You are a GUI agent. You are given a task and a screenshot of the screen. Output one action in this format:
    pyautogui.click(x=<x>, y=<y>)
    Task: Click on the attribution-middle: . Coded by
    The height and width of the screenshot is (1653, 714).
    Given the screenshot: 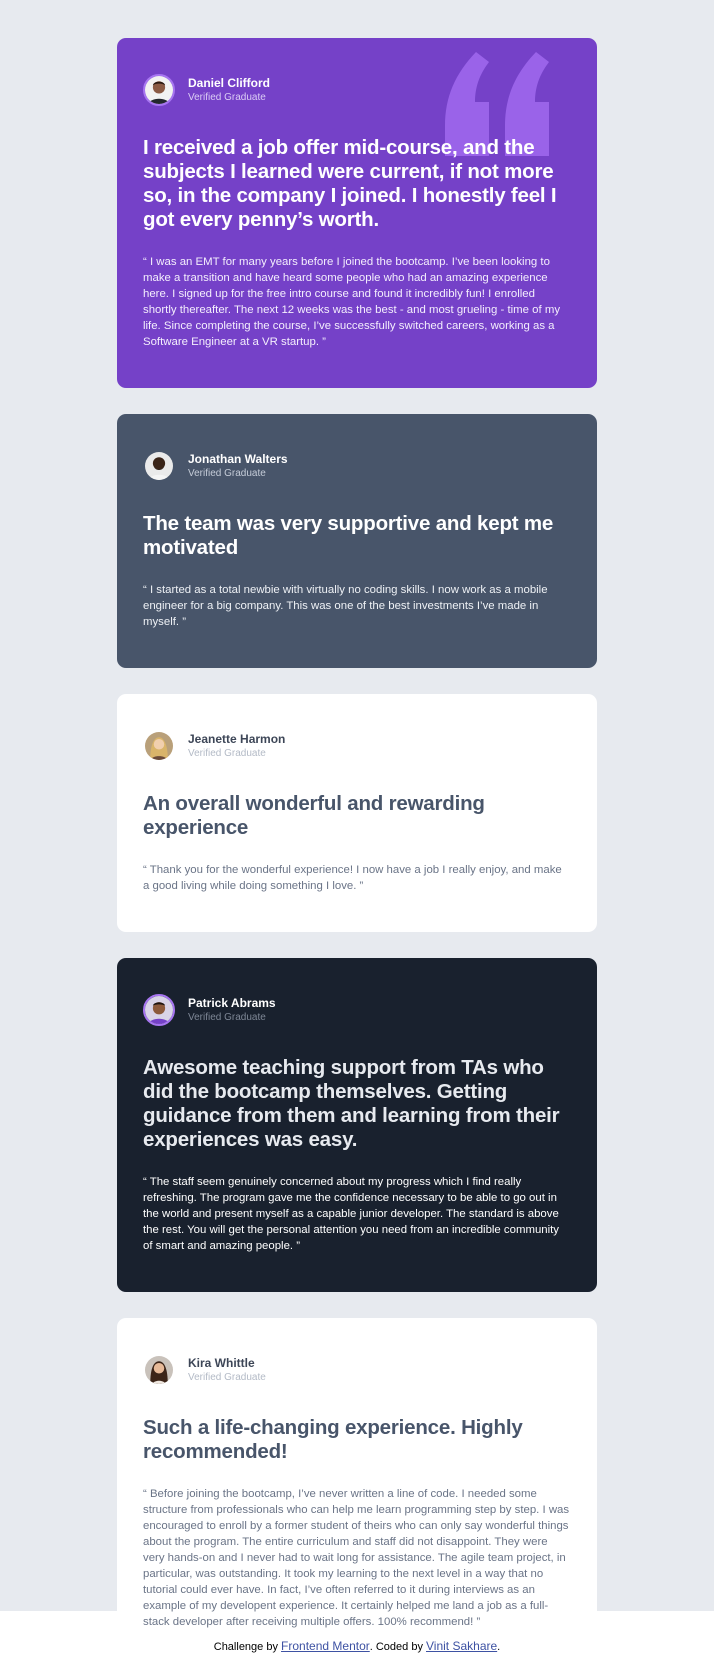 What is the action you would take?
    pyautogui.click(x=398, y=1647)
    